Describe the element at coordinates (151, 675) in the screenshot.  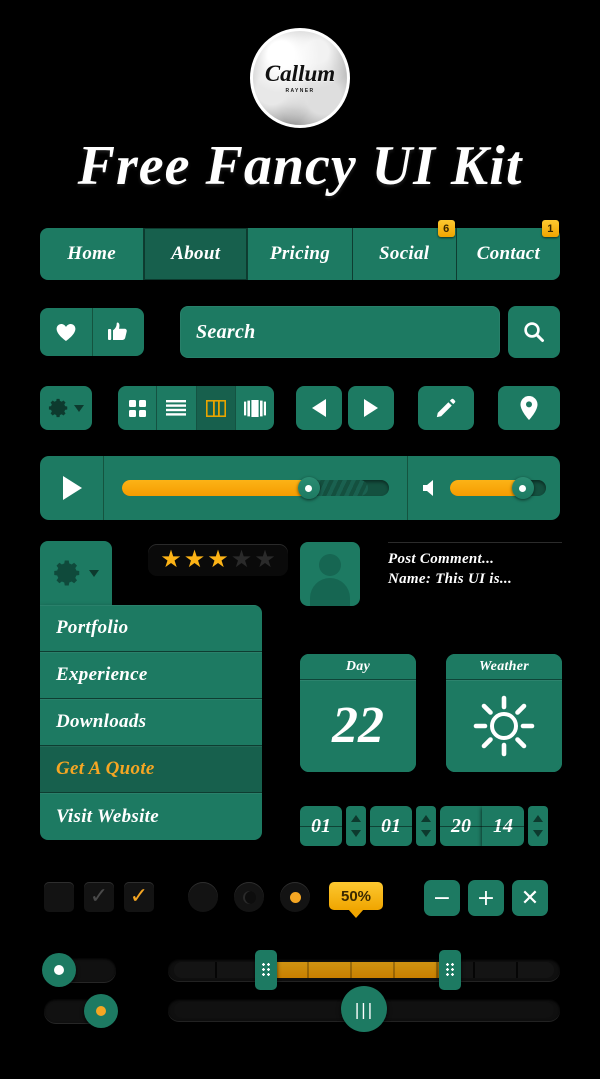
I see `menu-item-experience: Experience` at that location.